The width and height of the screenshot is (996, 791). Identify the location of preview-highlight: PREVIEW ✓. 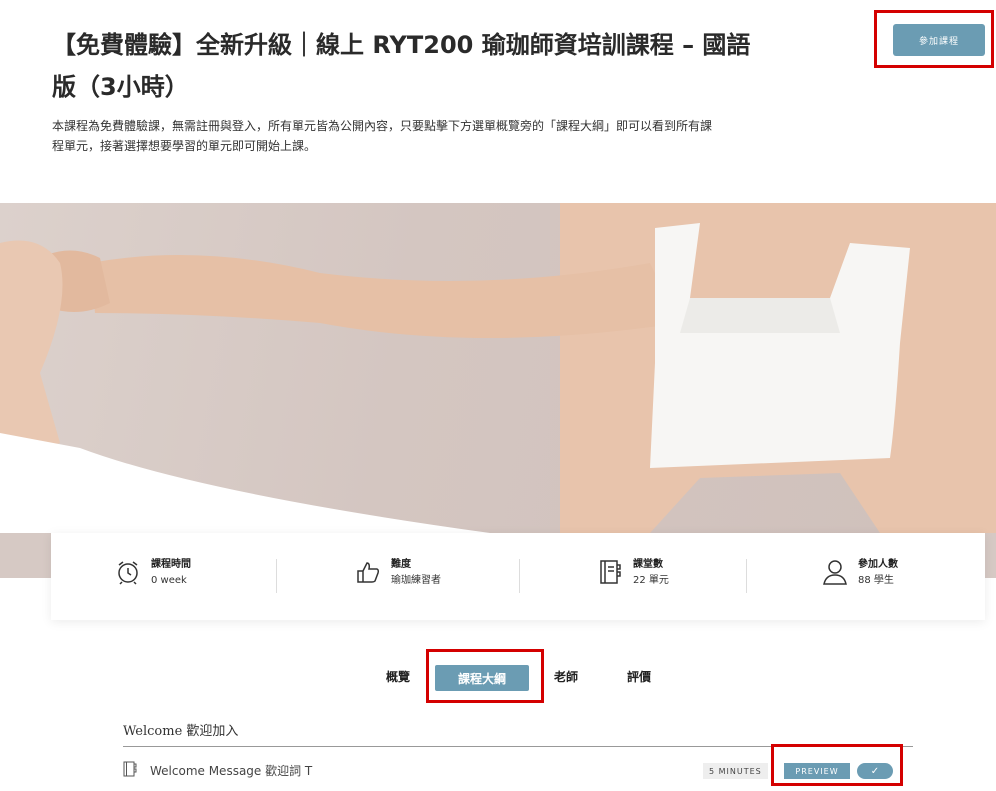
(837, 765).